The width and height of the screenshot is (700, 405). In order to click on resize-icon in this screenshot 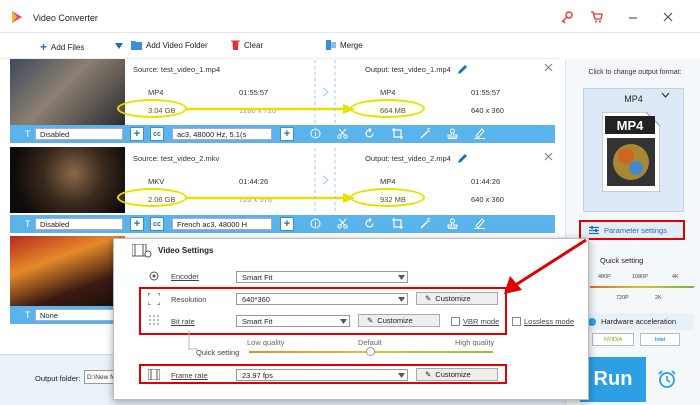, I will do `click(154, 299)`.